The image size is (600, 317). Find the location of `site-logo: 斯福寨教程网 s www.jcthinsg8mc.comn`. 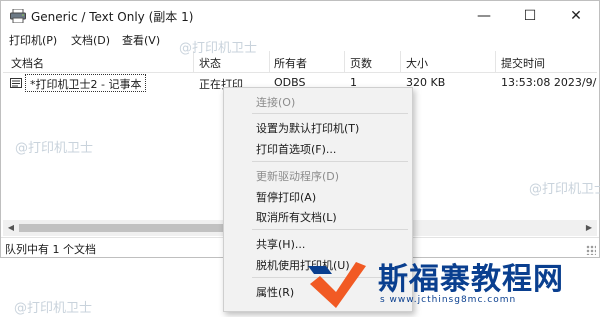

site-logo: 斯福寨教程网 s www.jcthinsg8mc.comn is located at coordinates (450, 283).